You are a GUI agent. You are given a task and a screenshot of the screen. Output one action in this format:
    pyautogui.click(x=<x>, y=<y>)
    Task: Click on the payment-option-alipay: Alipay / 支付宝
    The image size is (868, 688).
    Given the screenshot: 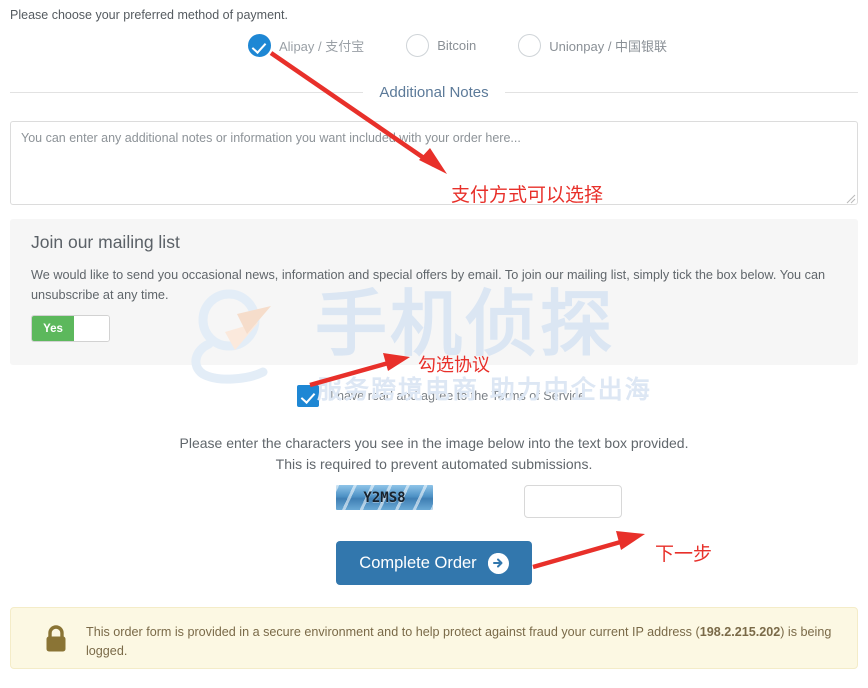 What is the action you would take?
    pyautogui.click(x=306, y=45)
    